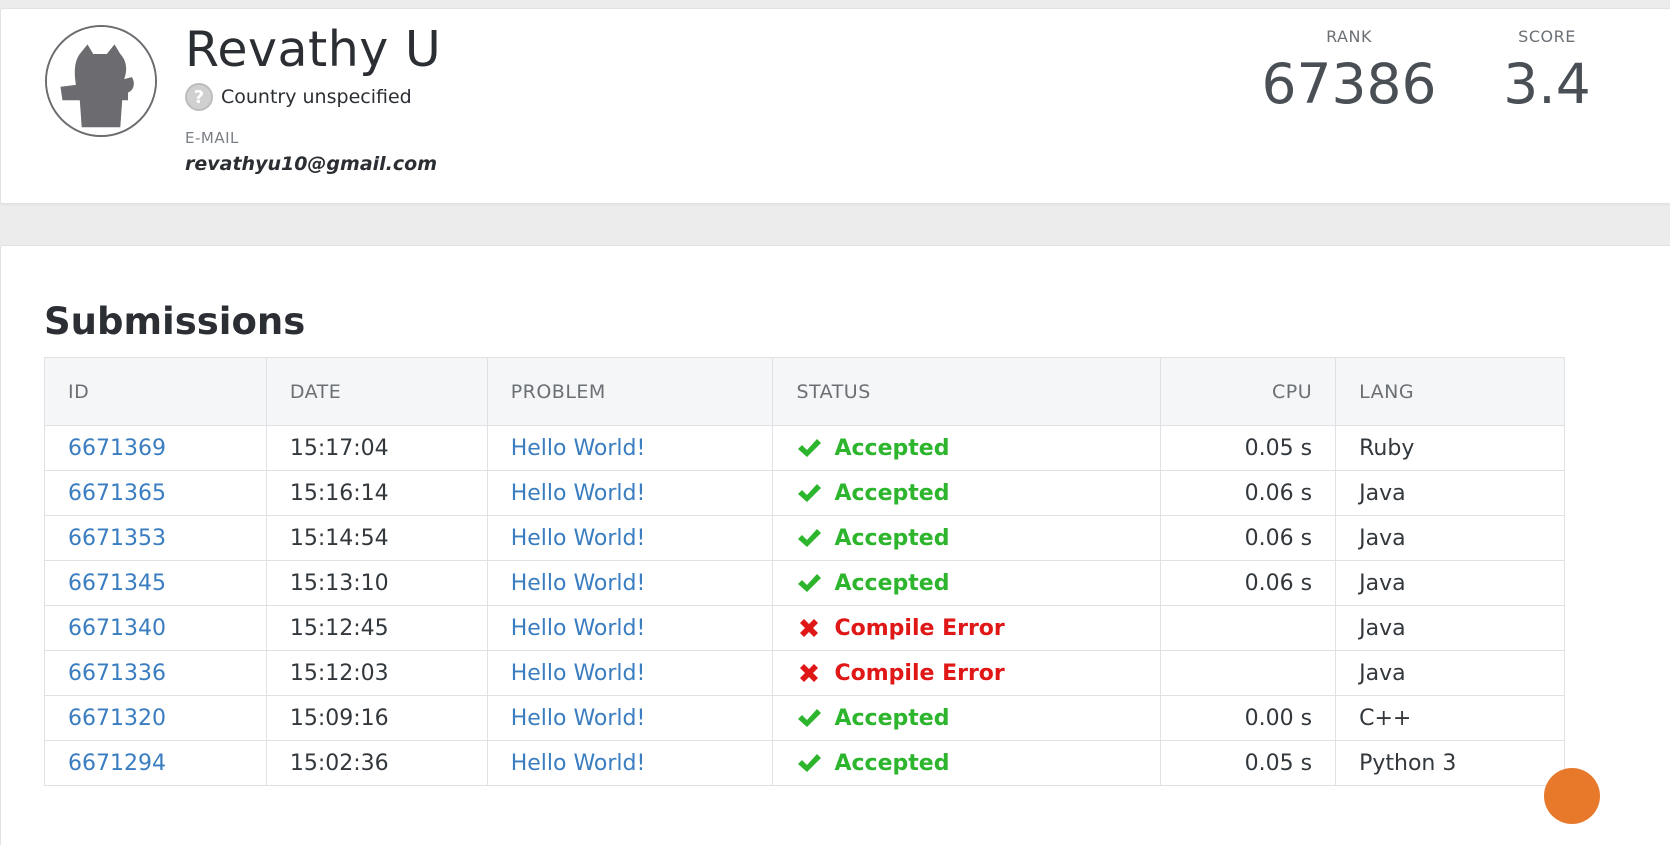 The width and height of the screenshot is (1670, 845). I want to click on submission-date: 15:14:54, so click(377, 538).